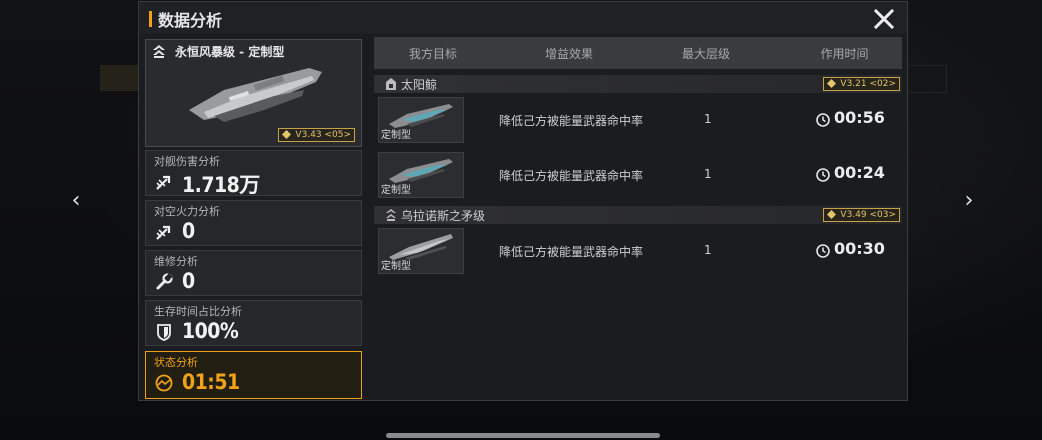 This screenshot has width=1042, height=440. What do you see at coordinates (164, 332) in the screenshot?
I see `shield-icon` at bounding box center [164, 332].